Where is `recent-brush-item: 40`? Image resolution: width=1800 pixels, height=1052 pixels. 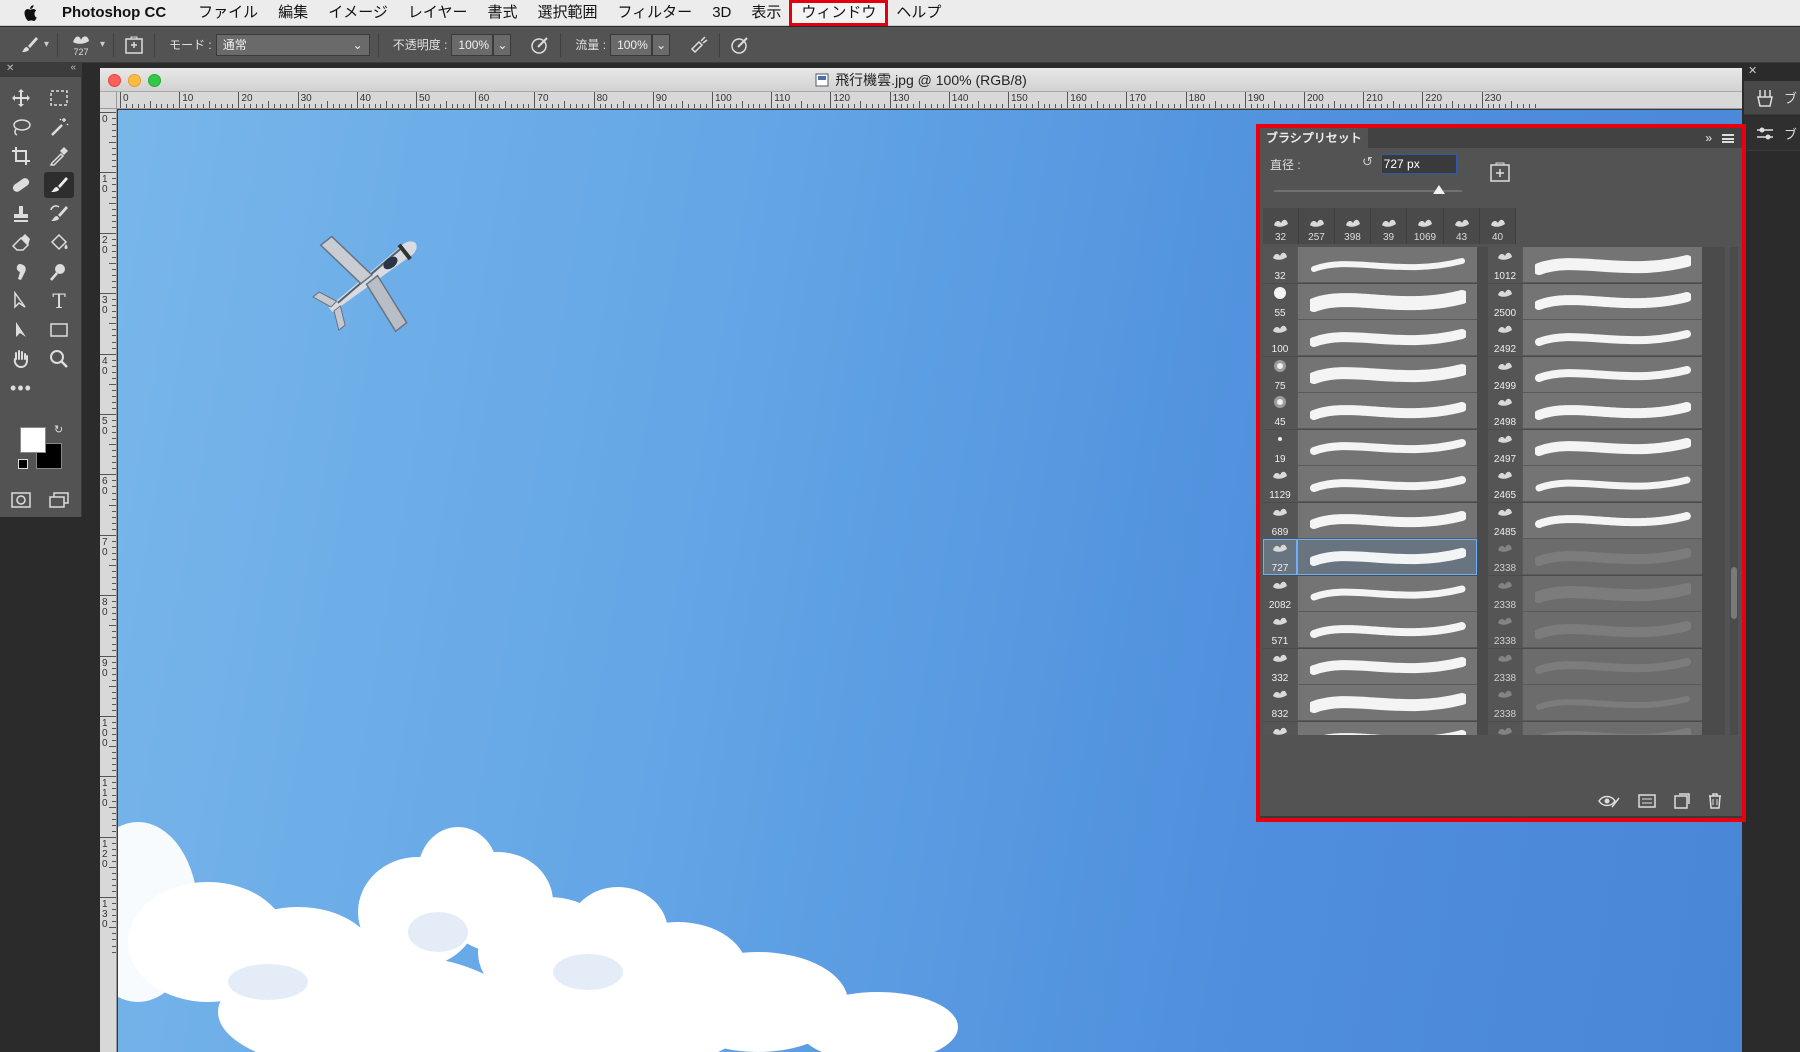
recent-brush-item: 40 is located at coordinates (1498, 226).